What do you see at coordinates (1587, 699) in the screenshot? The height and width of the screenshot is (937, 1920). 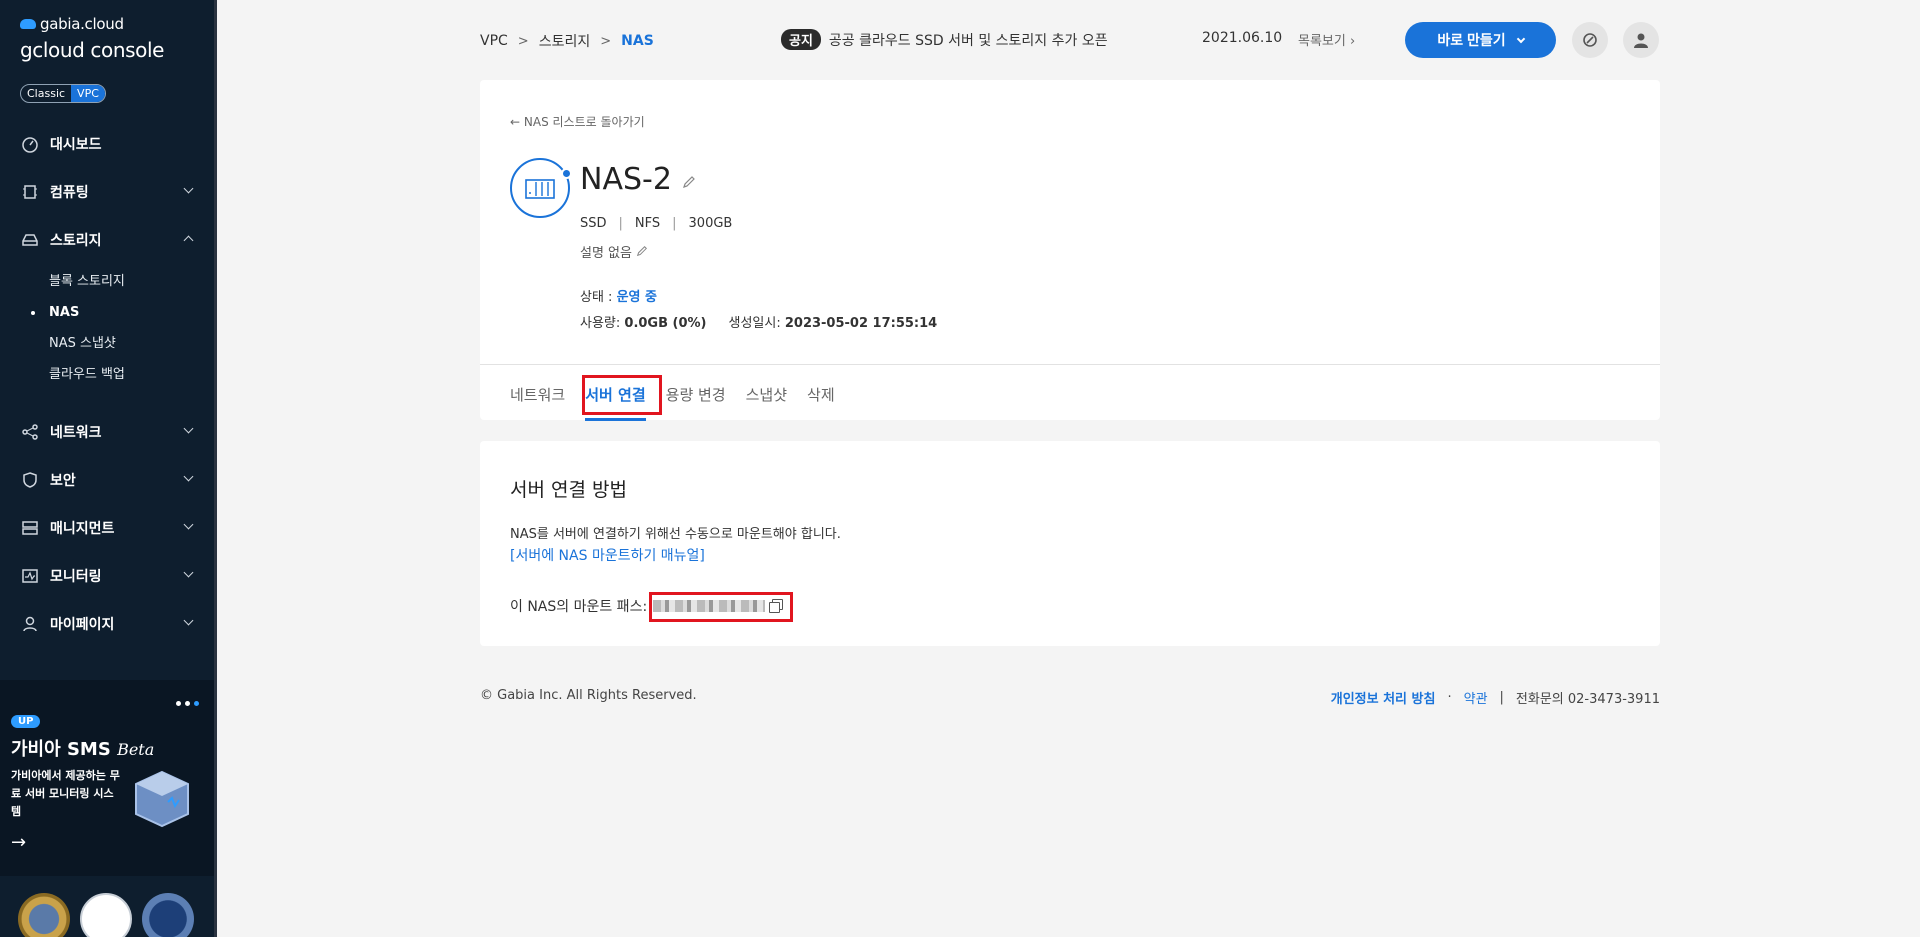 I see `contact-phone: 전화문의 02-3473-3911` at bounding box center [1587, 699].